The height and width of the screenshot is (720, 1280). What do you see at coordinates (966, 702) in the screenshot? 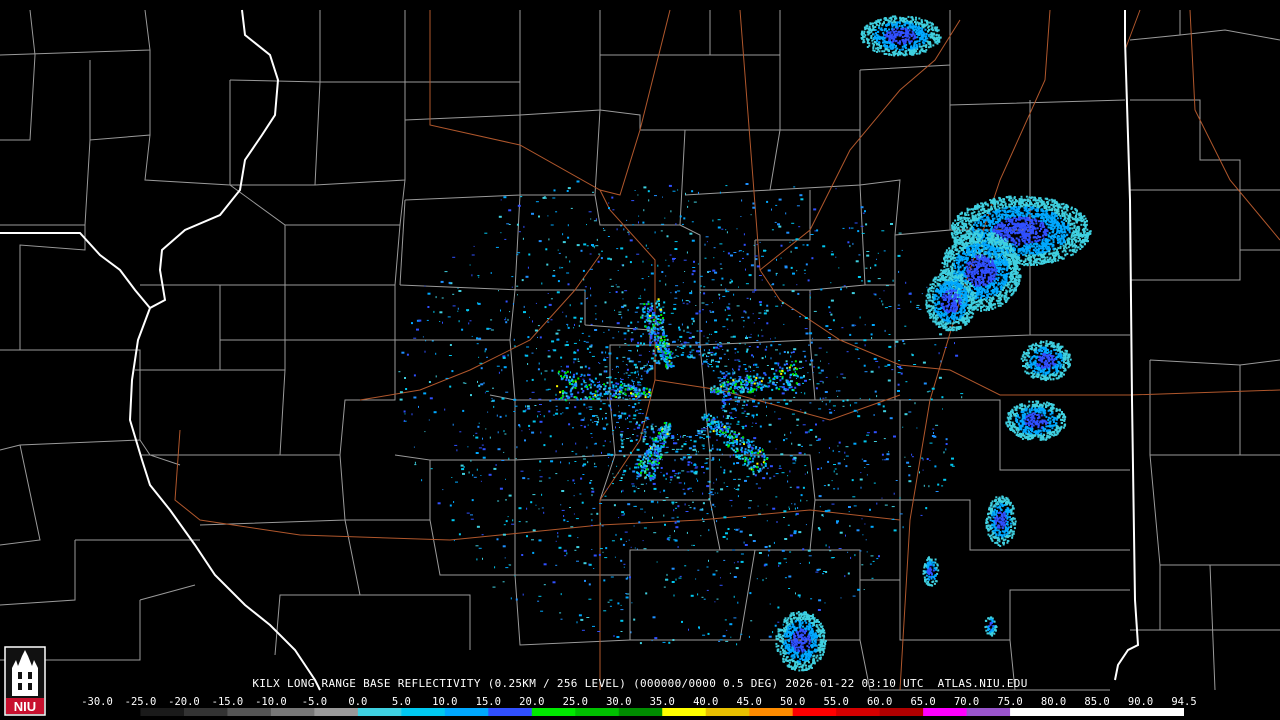
I see `legend-tick: 70.0` at bounding box center [966, 702].